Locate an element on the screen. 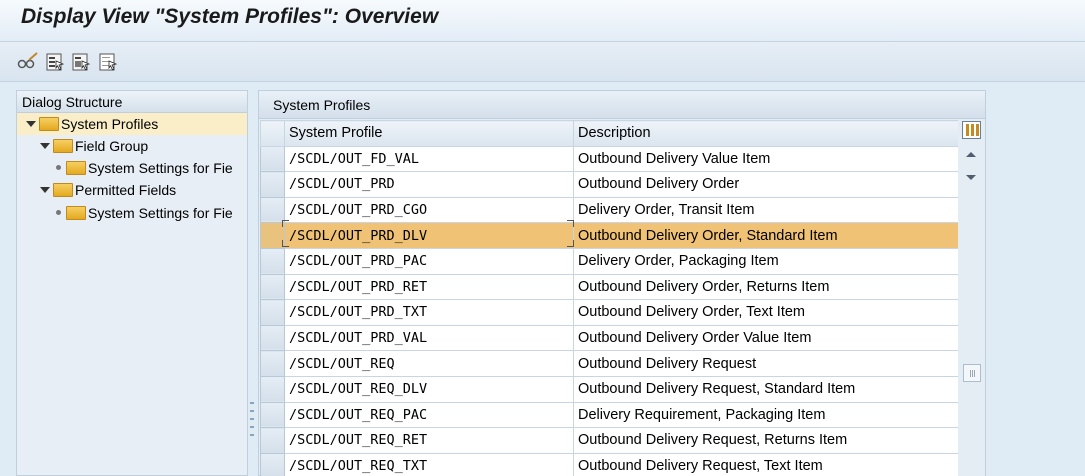  system-profile-cell: /SCDL/OUT_FD_VAL is located at coordinates (429, 159).